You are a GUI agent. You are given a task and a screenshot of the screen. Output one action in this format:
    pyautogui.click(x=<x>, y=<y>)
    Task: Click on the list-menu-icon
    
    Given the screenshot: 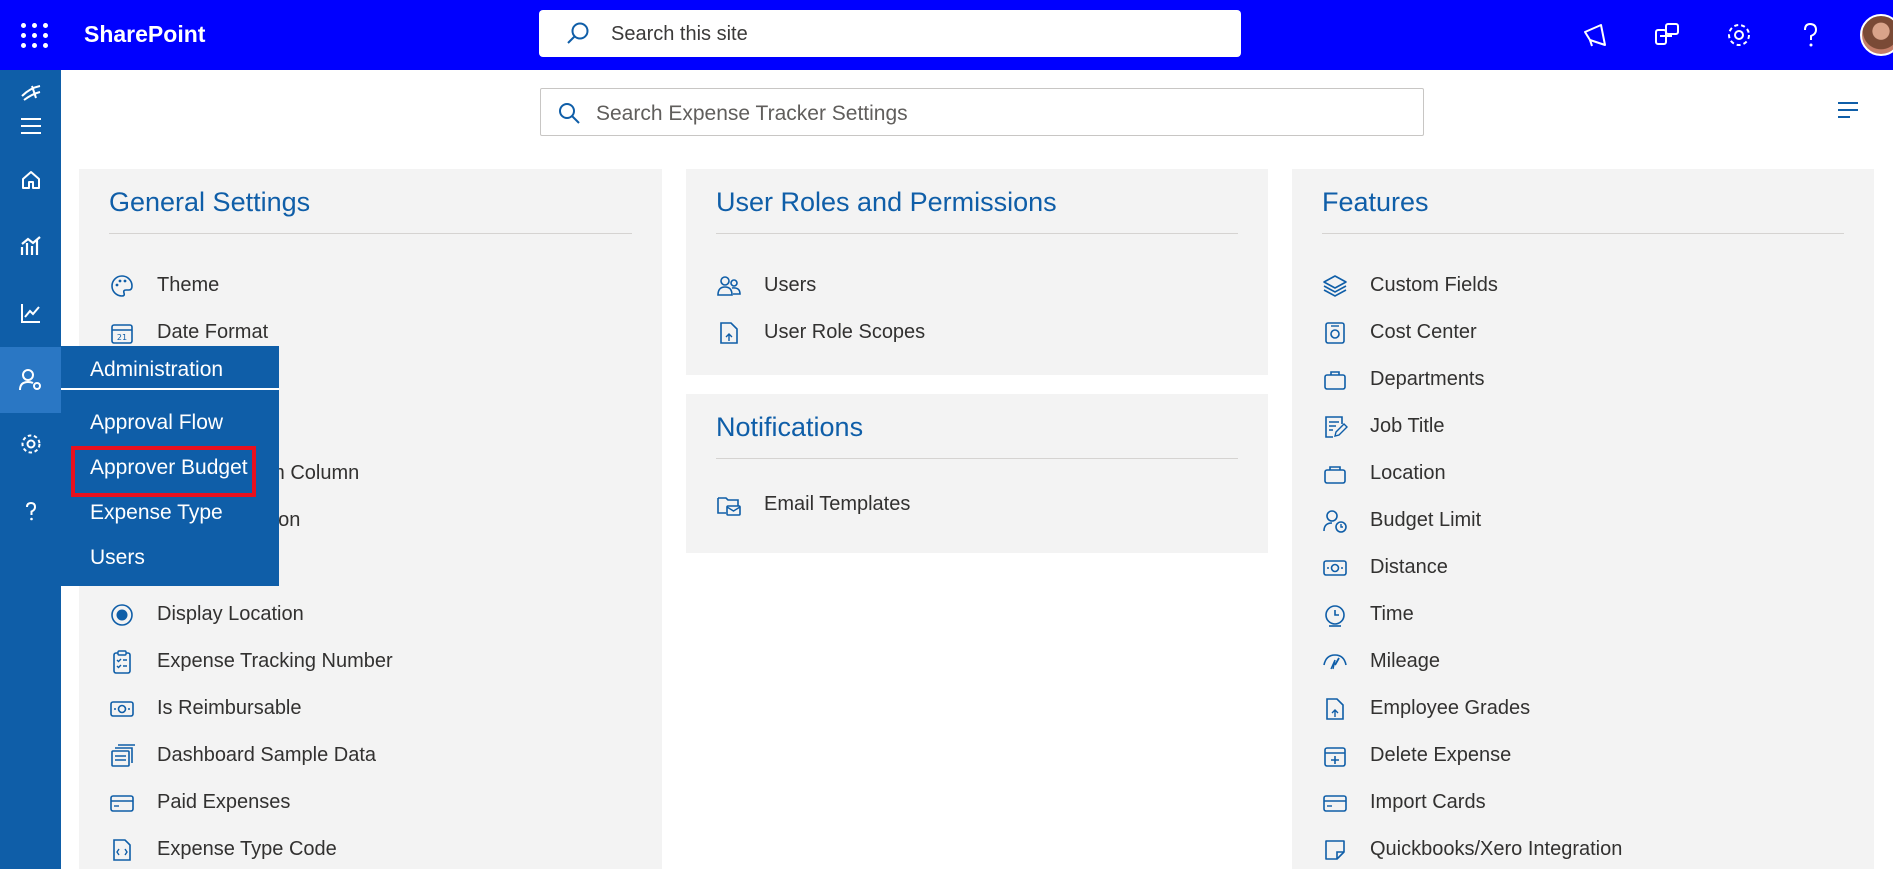 What is the action you would take?
    pyautogui.click(x=1848, y=110)
    